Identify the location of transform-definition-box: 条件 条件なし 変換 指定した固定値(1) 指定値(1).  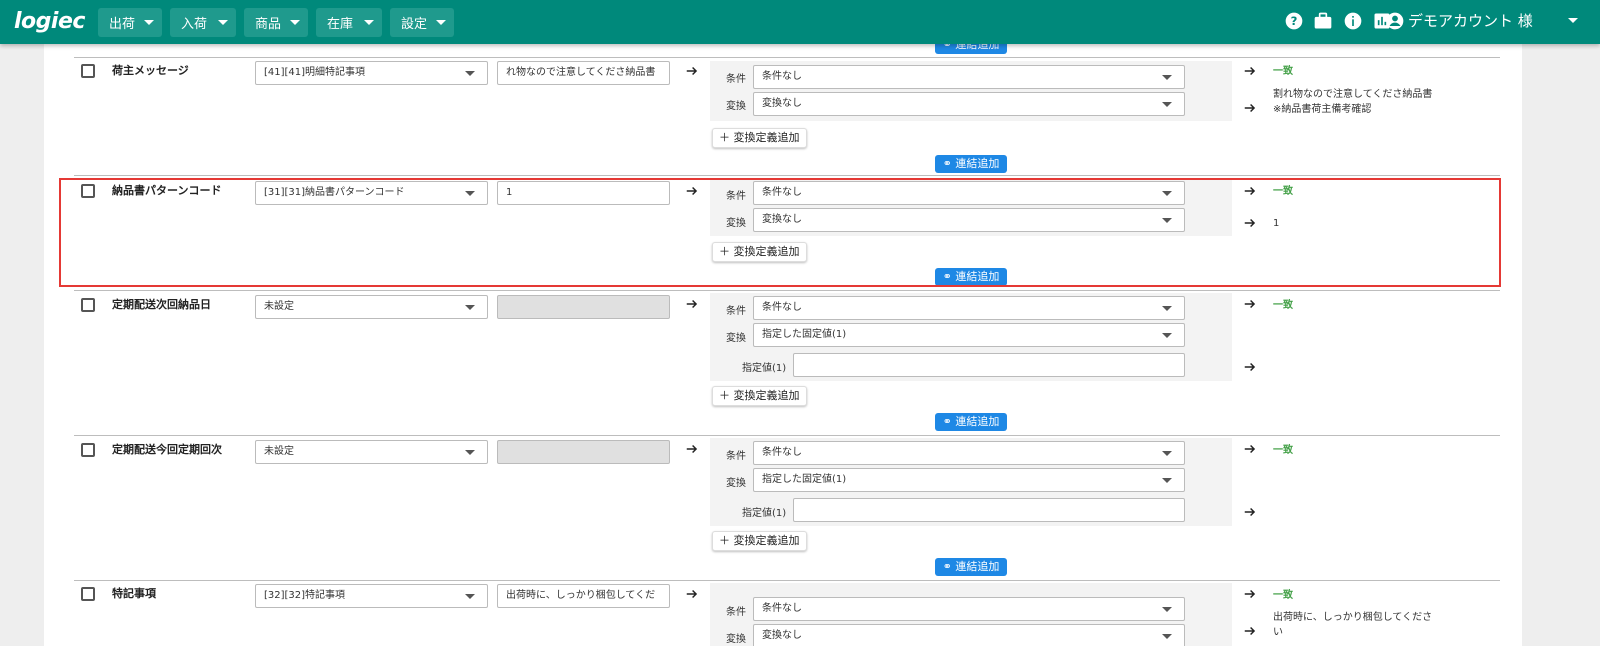
(971, 482).